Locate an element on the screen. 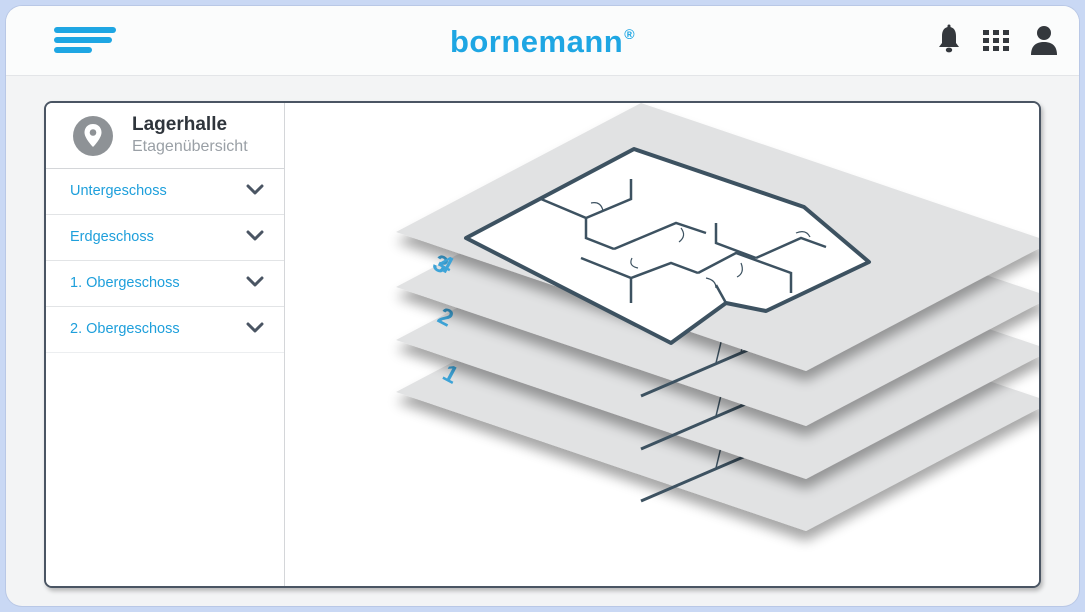 This screenshot has height=612, width=1085. location-pin-icon is located at coordinates (93, 136).